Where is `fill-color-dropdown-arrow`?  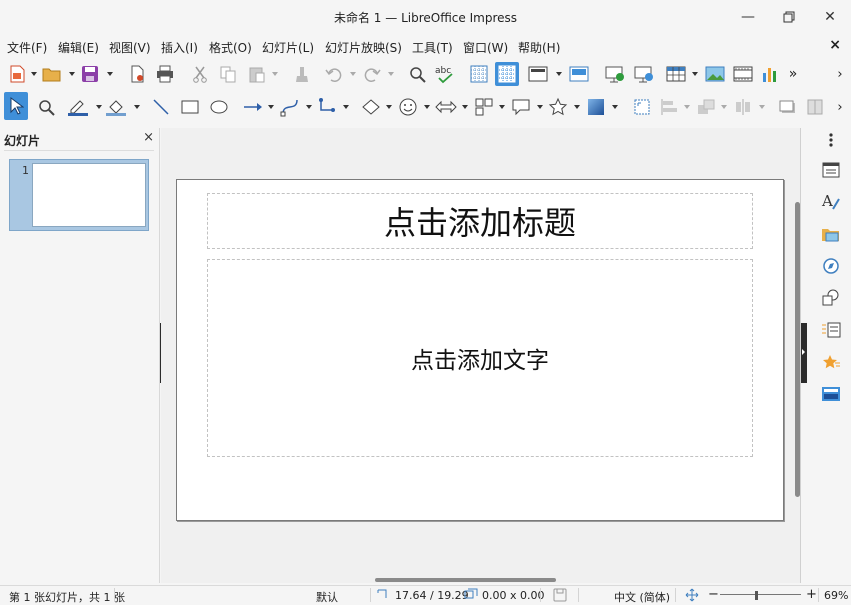
fill-color-dropdown-arrow is located at coordinates (137, 107).